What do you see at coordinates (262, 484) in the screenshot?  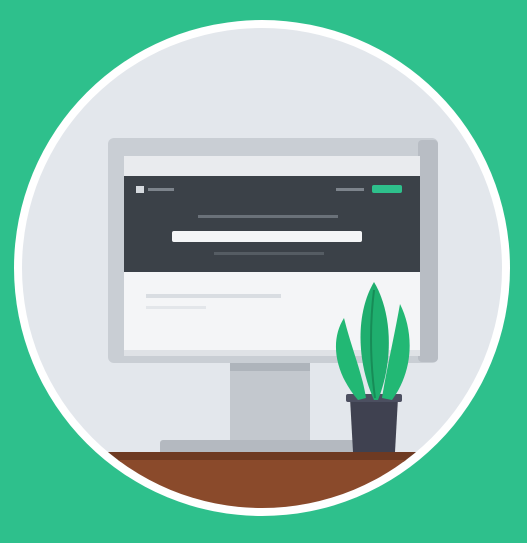 I see `desk-surface` at bounding box center [262, 484].